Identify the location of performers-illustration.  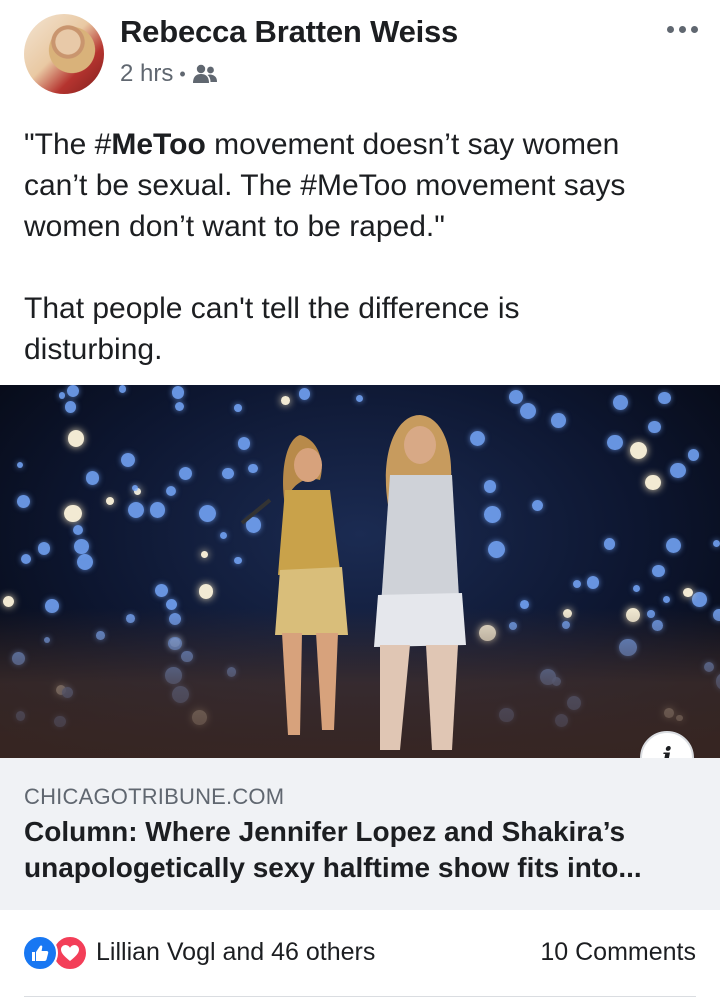
(353, 582).